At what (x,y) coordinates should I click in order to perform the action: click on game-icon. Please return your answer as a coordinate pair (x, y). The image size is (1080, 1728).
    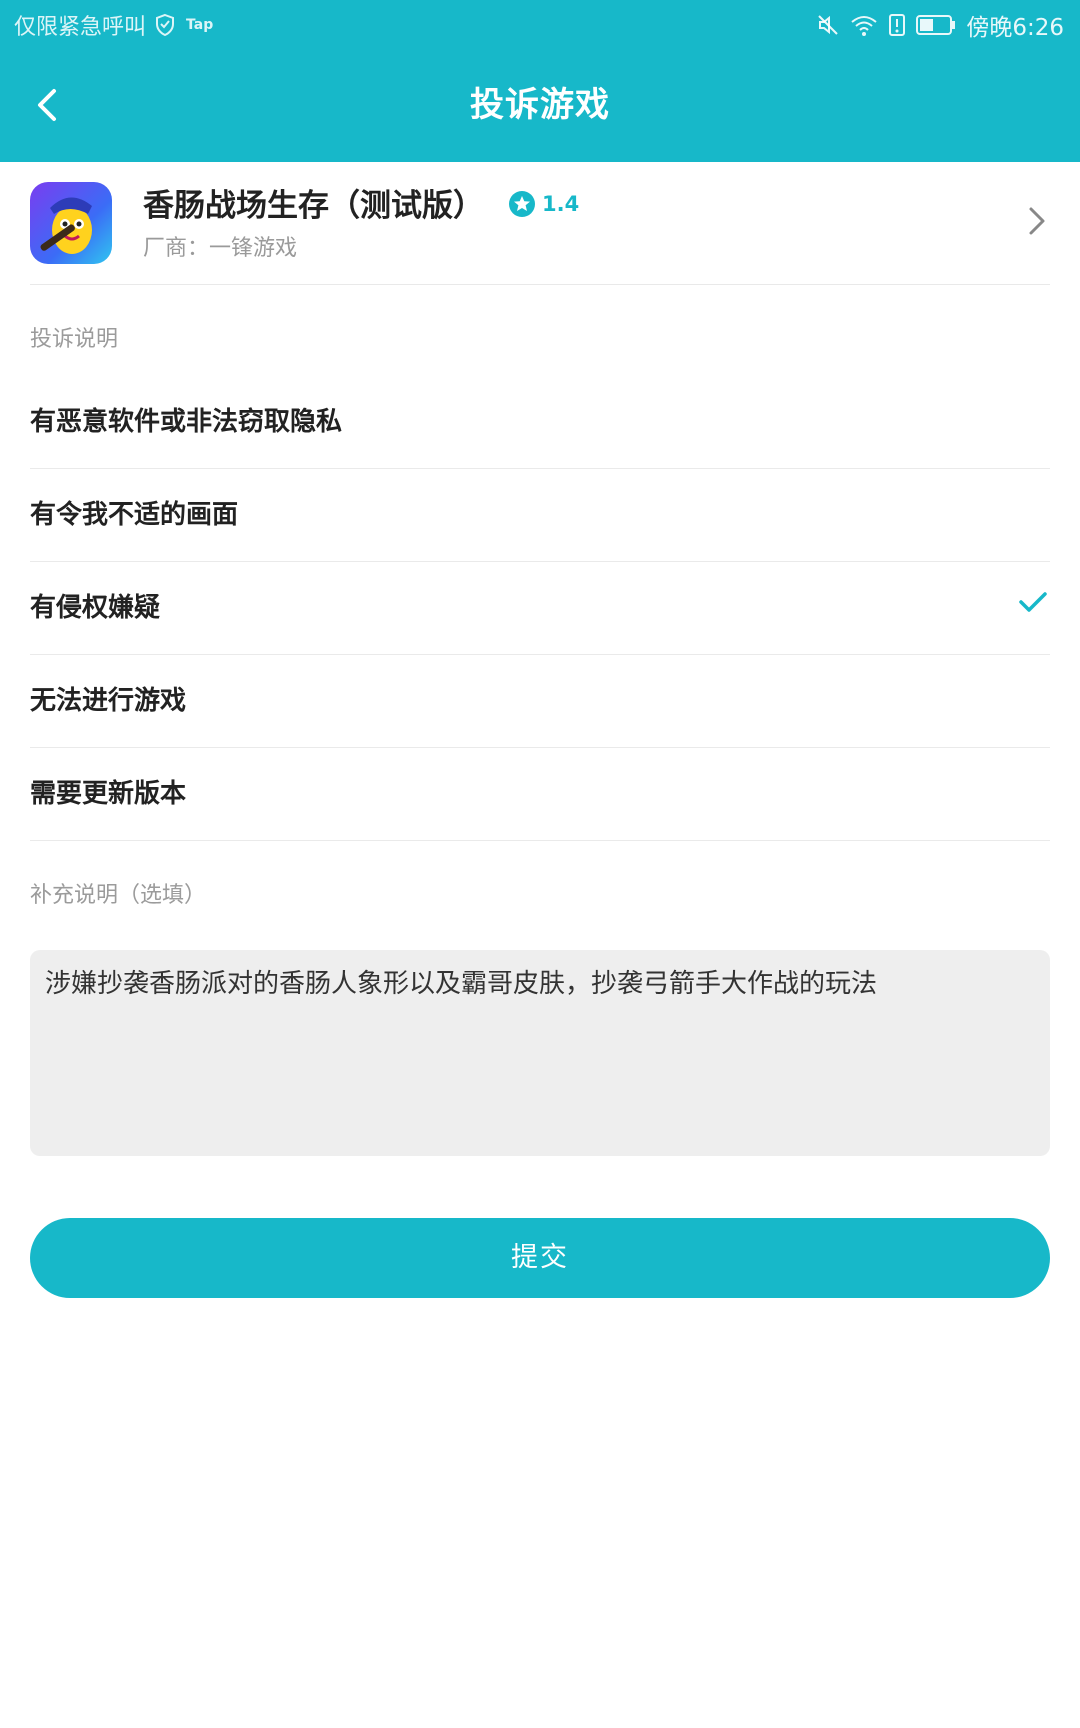
    Looking at the image, I should click on (71, 223).